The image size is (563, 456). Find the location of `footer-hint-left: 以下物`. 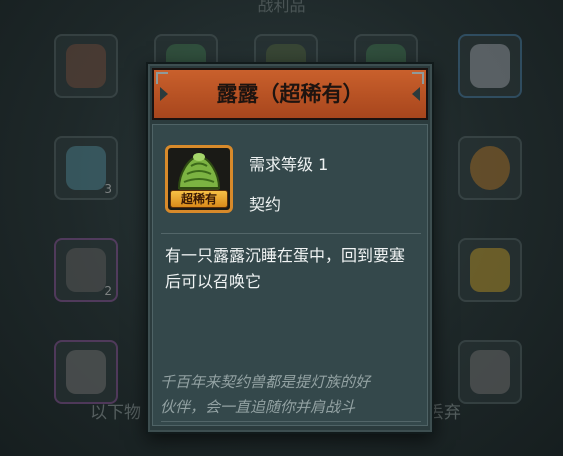

footer-hint-left: 以下物 is located at coordinates (115, 413).